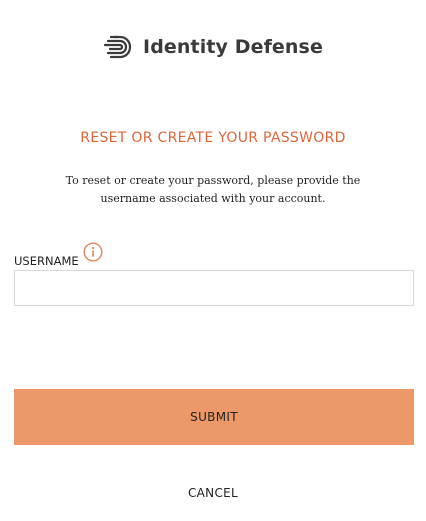  Describe the element at coordinates (214, 417) in the screenshot. I see `submit-button: SUBMIT` at that location.